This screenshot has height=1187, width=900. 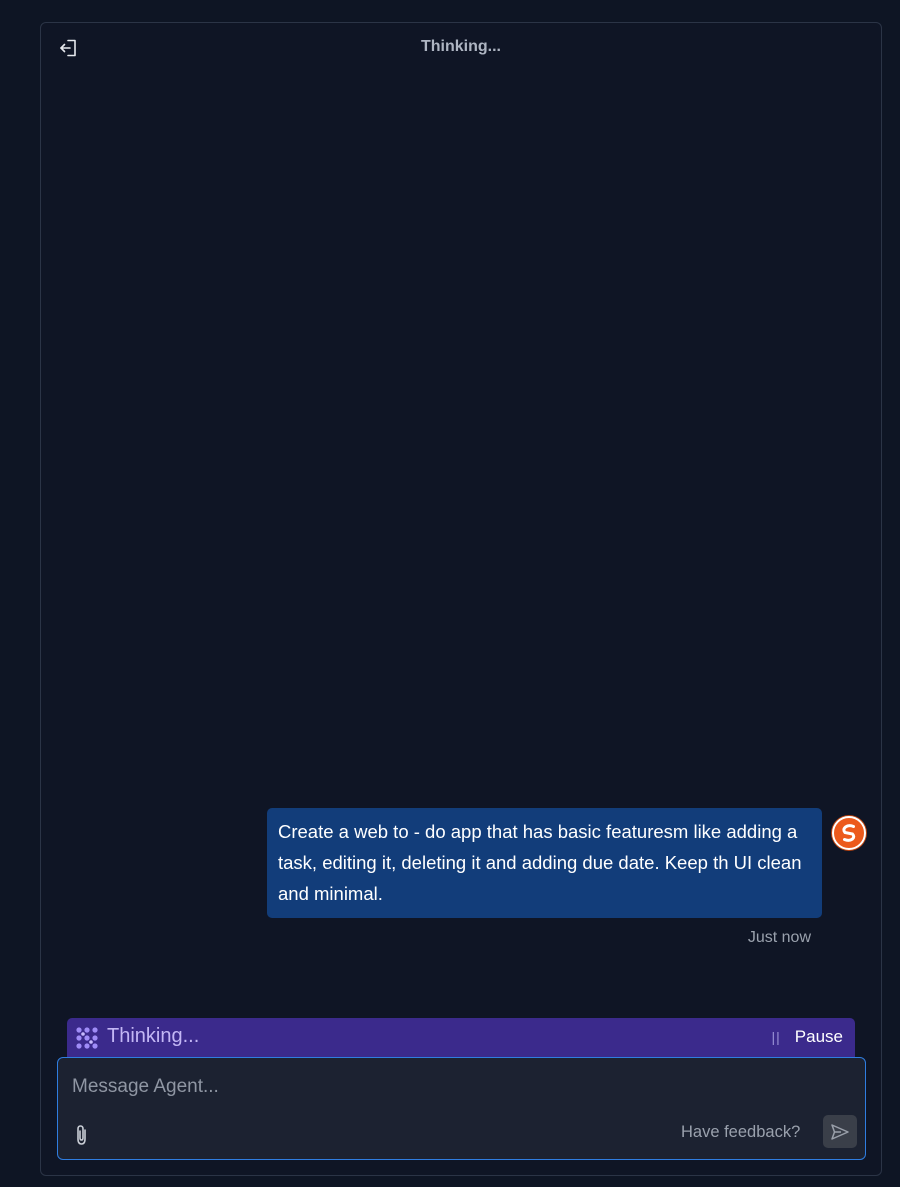 What do you see at coordinates (776, 1037) in the screenshot?
I see `pause-icon: ||` at bounding box center [776, 1037].